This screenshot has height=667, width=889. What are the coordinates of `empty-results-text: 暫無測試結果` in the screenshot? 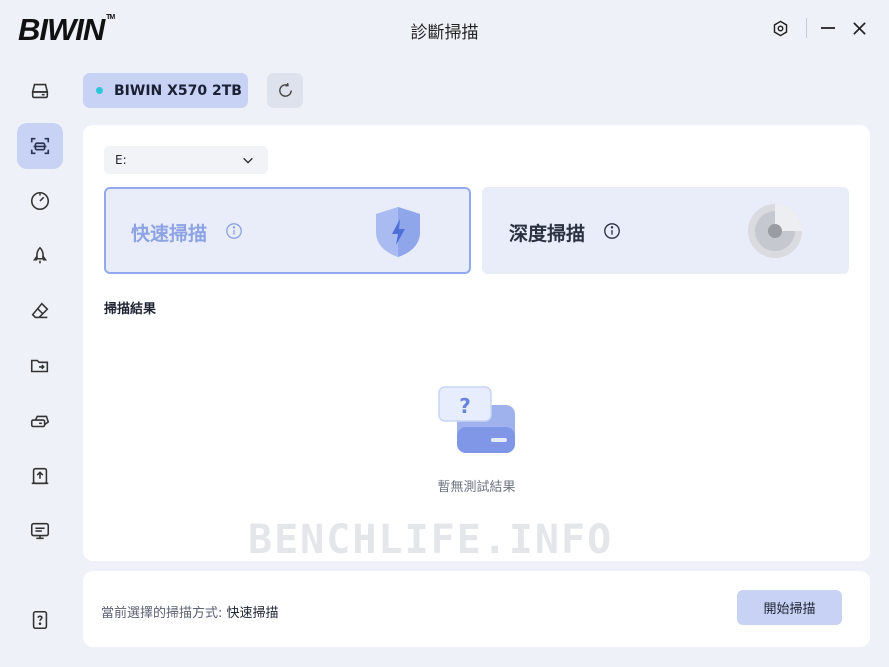 It's located at (476, 487).